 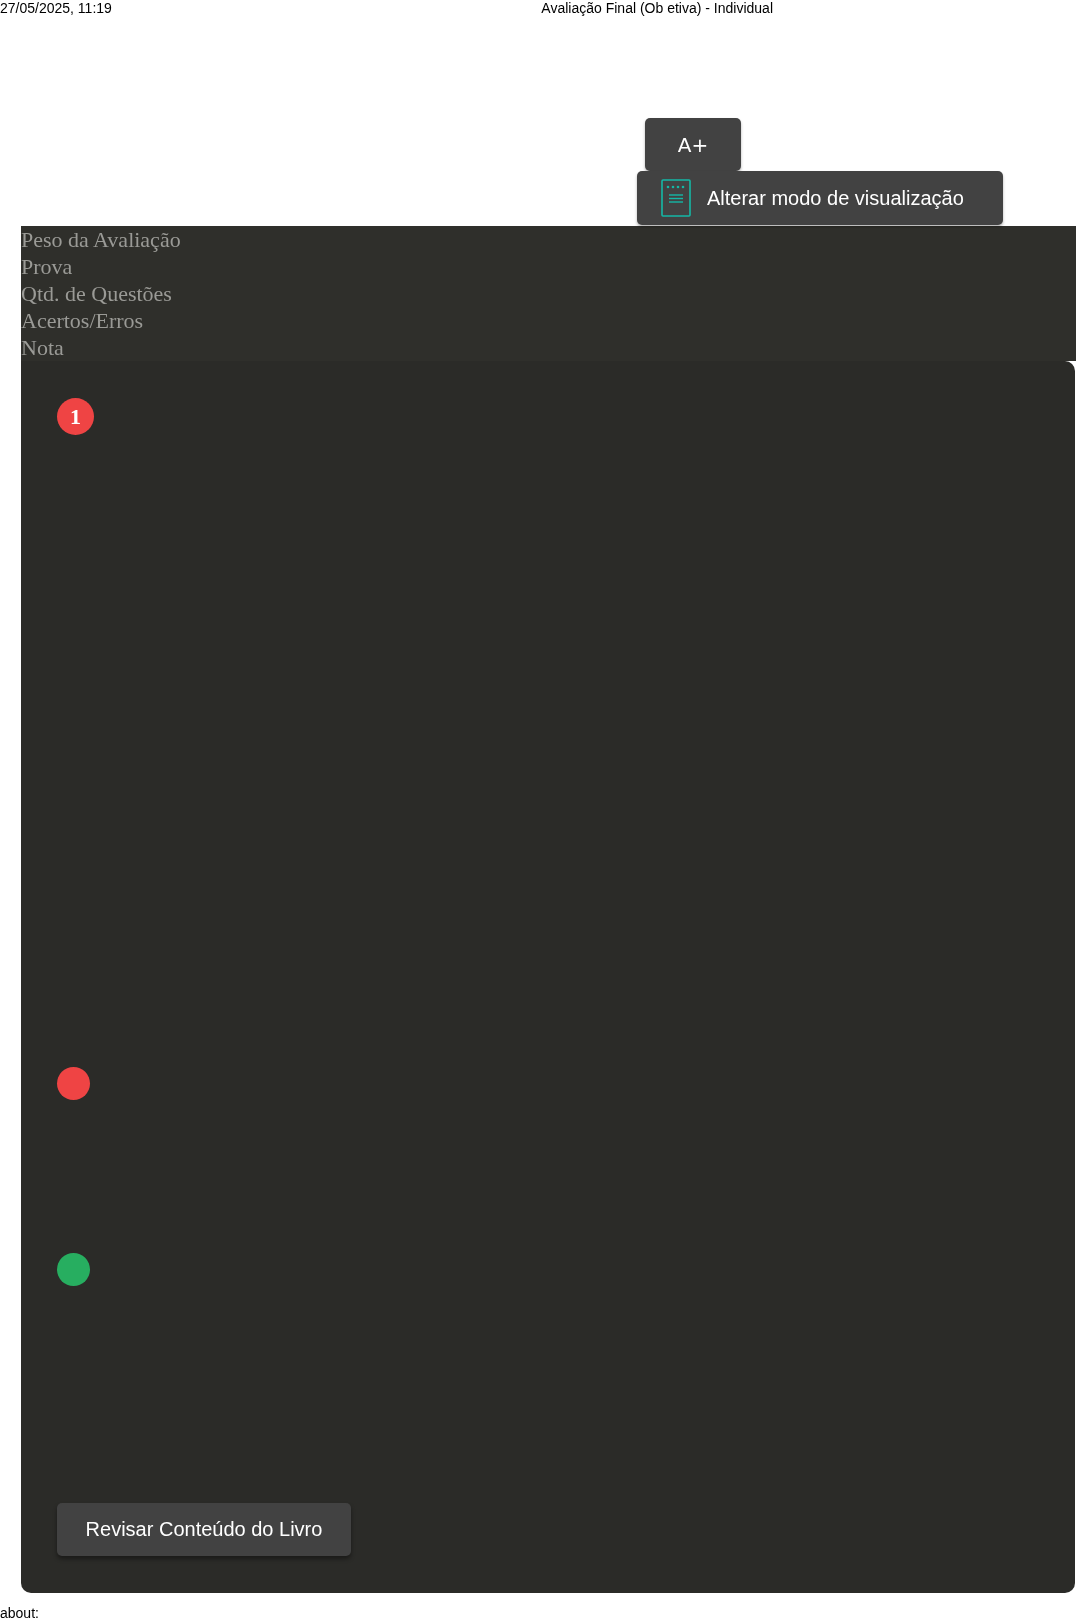 I want to click on view-mode-button: Alterar modo de visualização, so click(x=820, y=198).